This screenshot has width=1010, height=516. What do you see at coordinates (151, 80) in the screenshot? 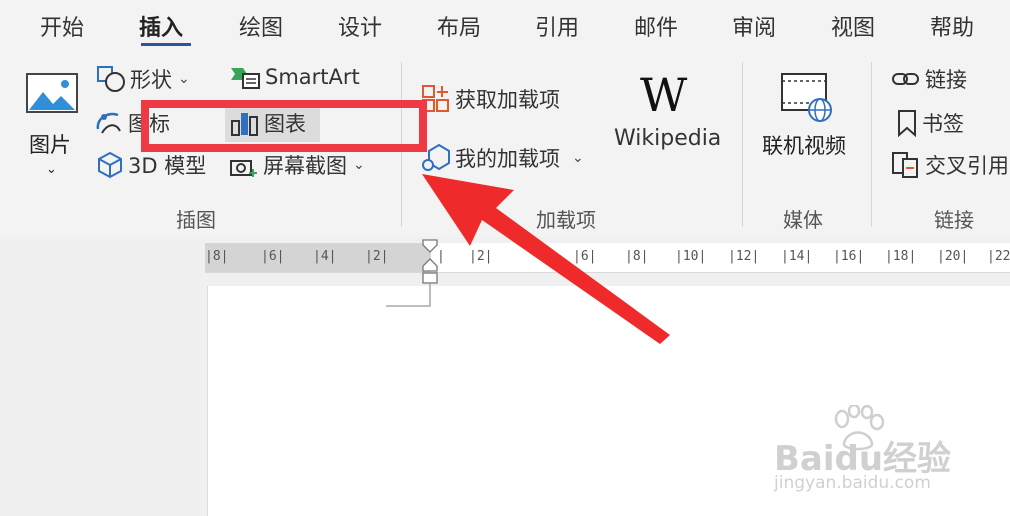
I see `shapes-label: 形状` at bounding box center [151, 80].